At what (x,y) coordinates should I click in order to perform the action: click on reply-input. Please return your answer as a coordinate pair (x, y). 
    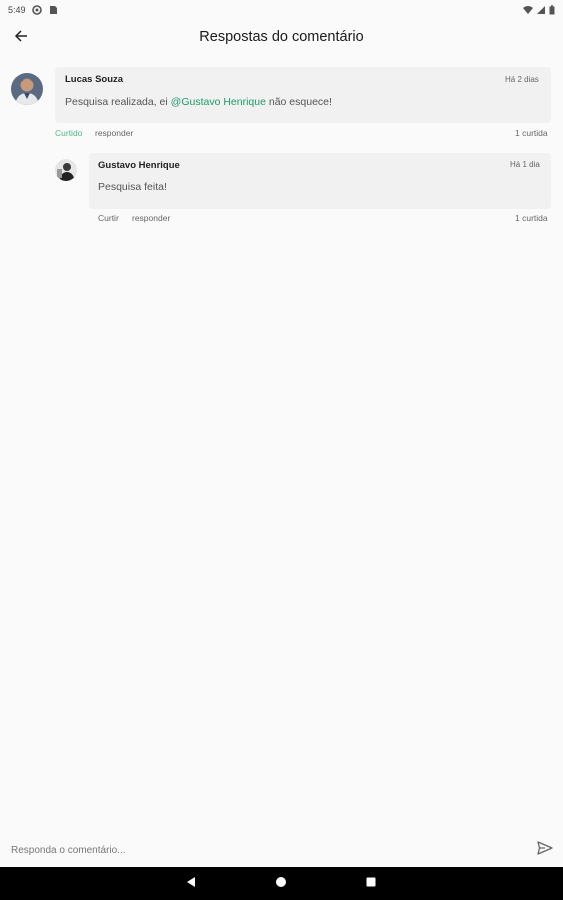
    Looking at the image, I should click on (260, 850).